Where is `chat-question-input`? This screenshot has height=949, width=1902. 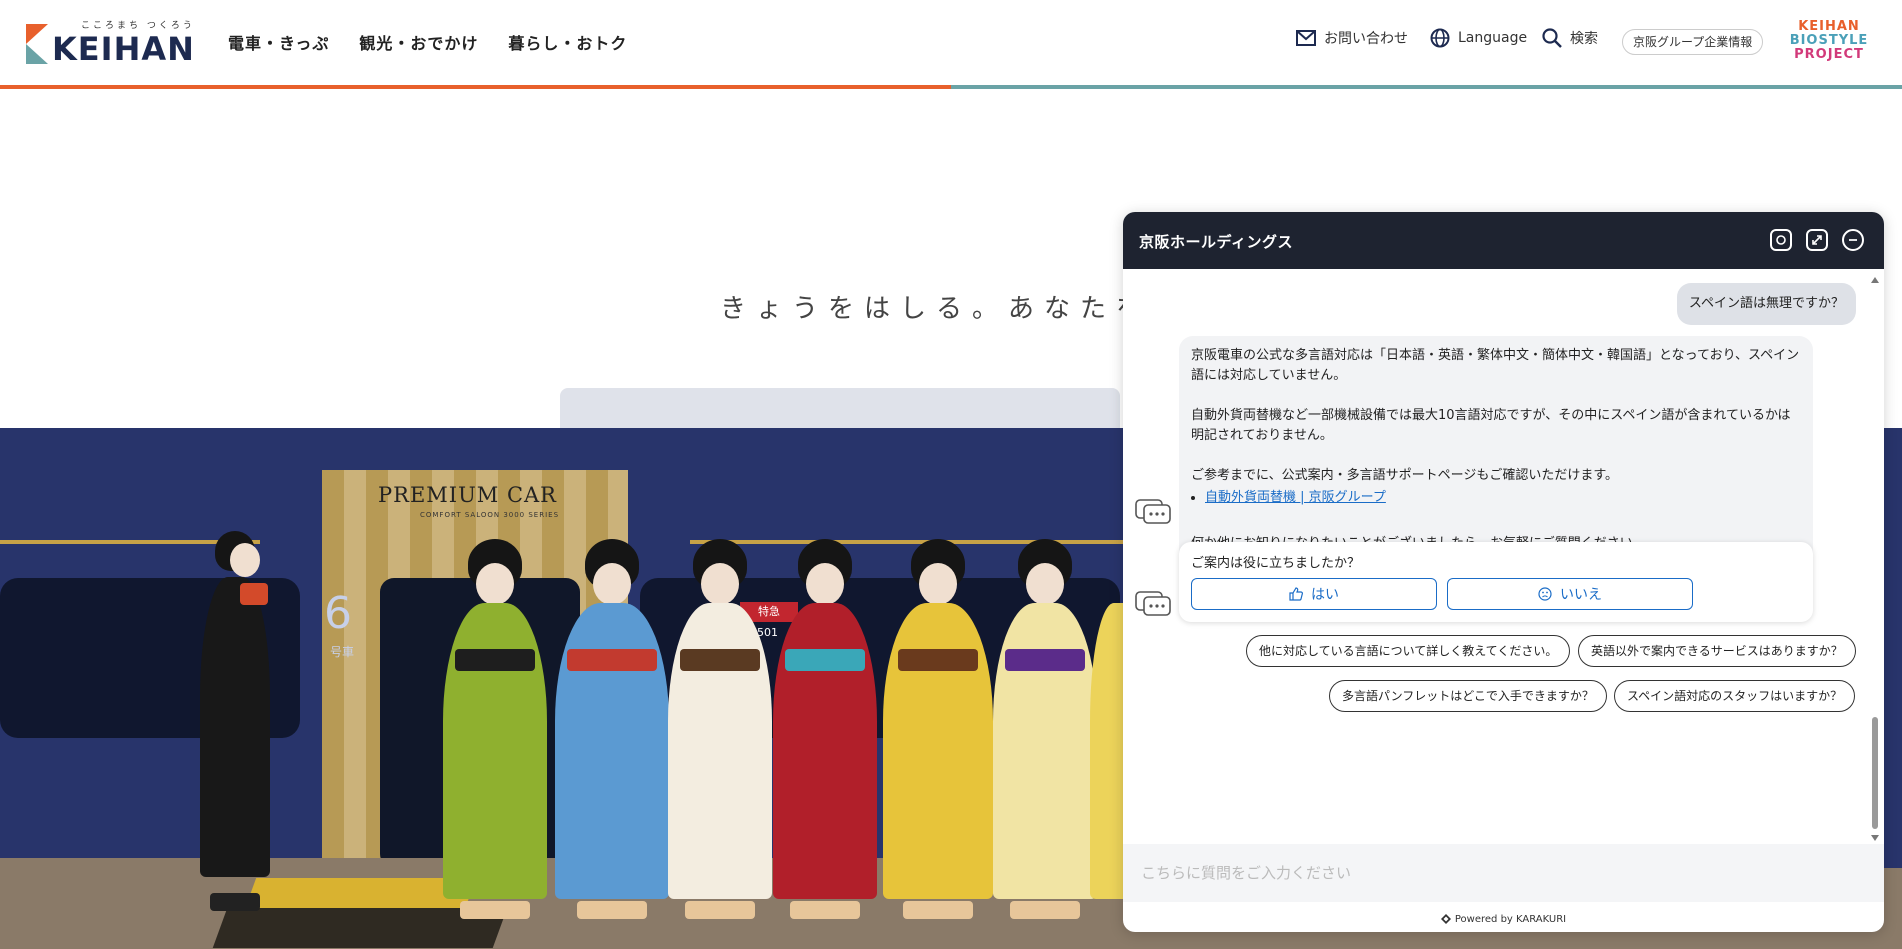
chat-question-input is located at coordinates (1503, 873).